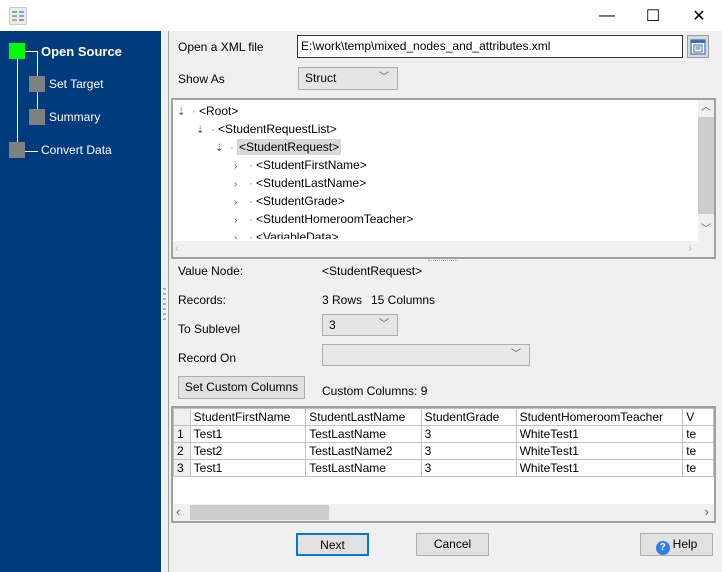  I want to click on browse-button, so click(698, 46).